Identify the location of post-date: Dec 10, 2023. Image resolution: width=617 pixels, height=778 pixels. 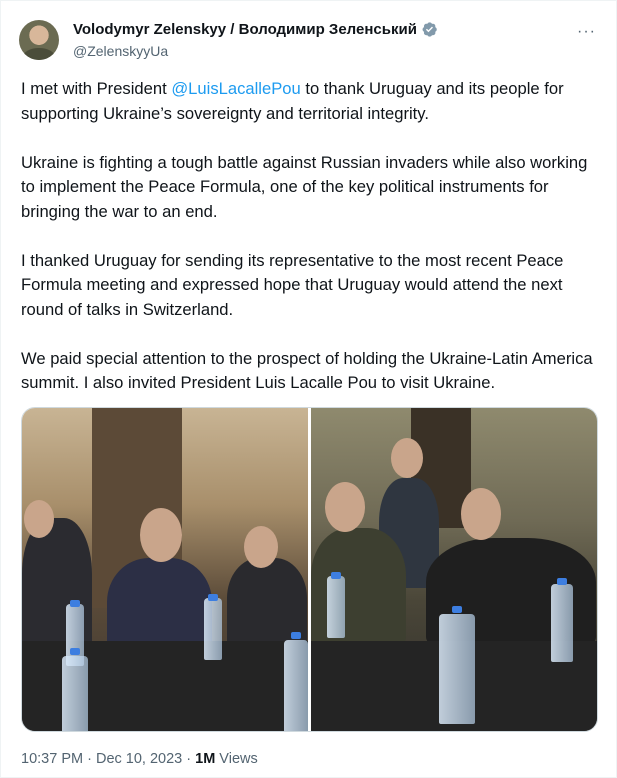
(139, 759).